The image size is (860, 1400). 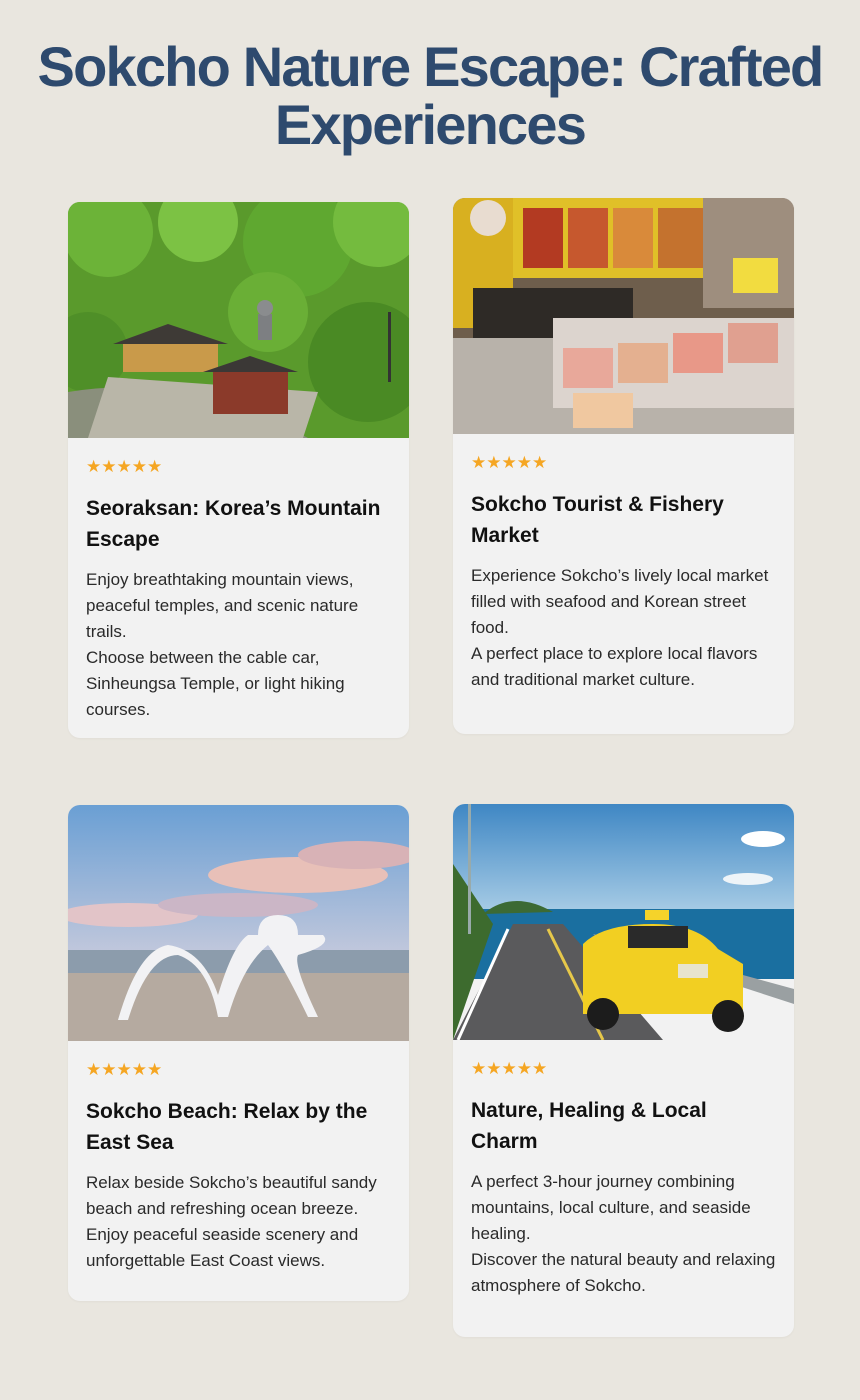 I want to click on card-title: Sokcho Tourist & Fishery Market, so click(x=597, y=520).